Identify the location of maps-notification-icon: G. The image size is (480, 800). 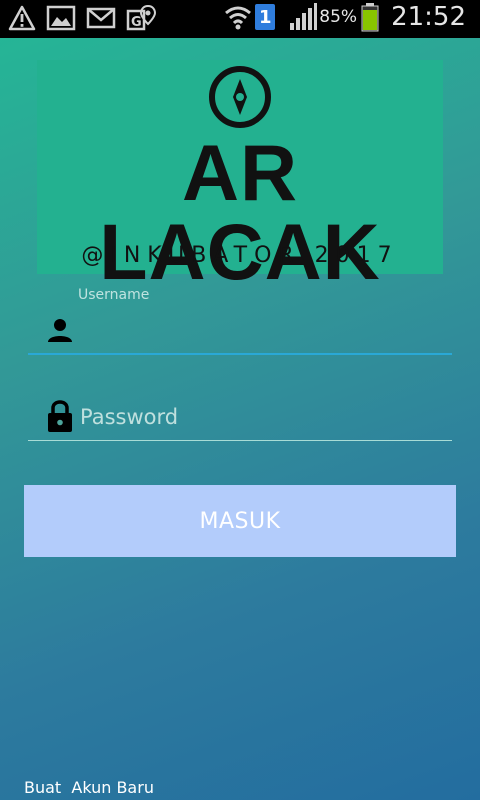
(141, 17).